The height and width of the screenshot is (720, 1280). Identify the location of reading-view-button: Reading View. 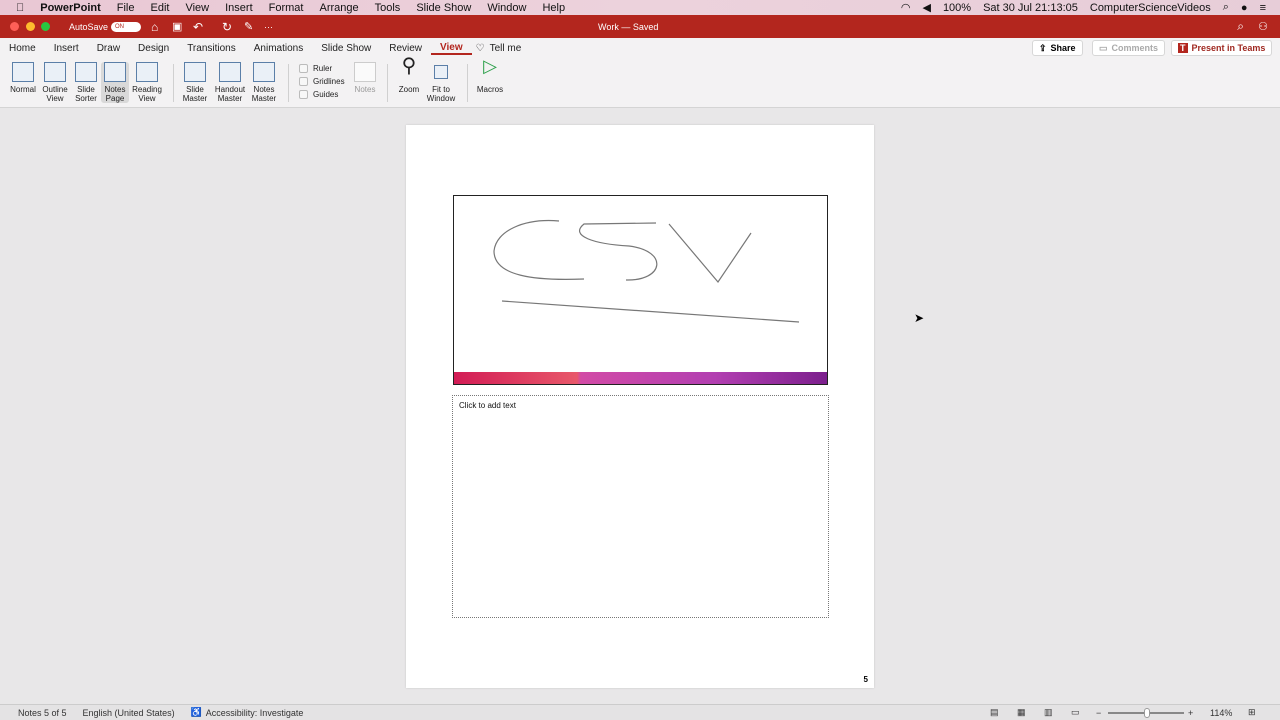
(147, 82).